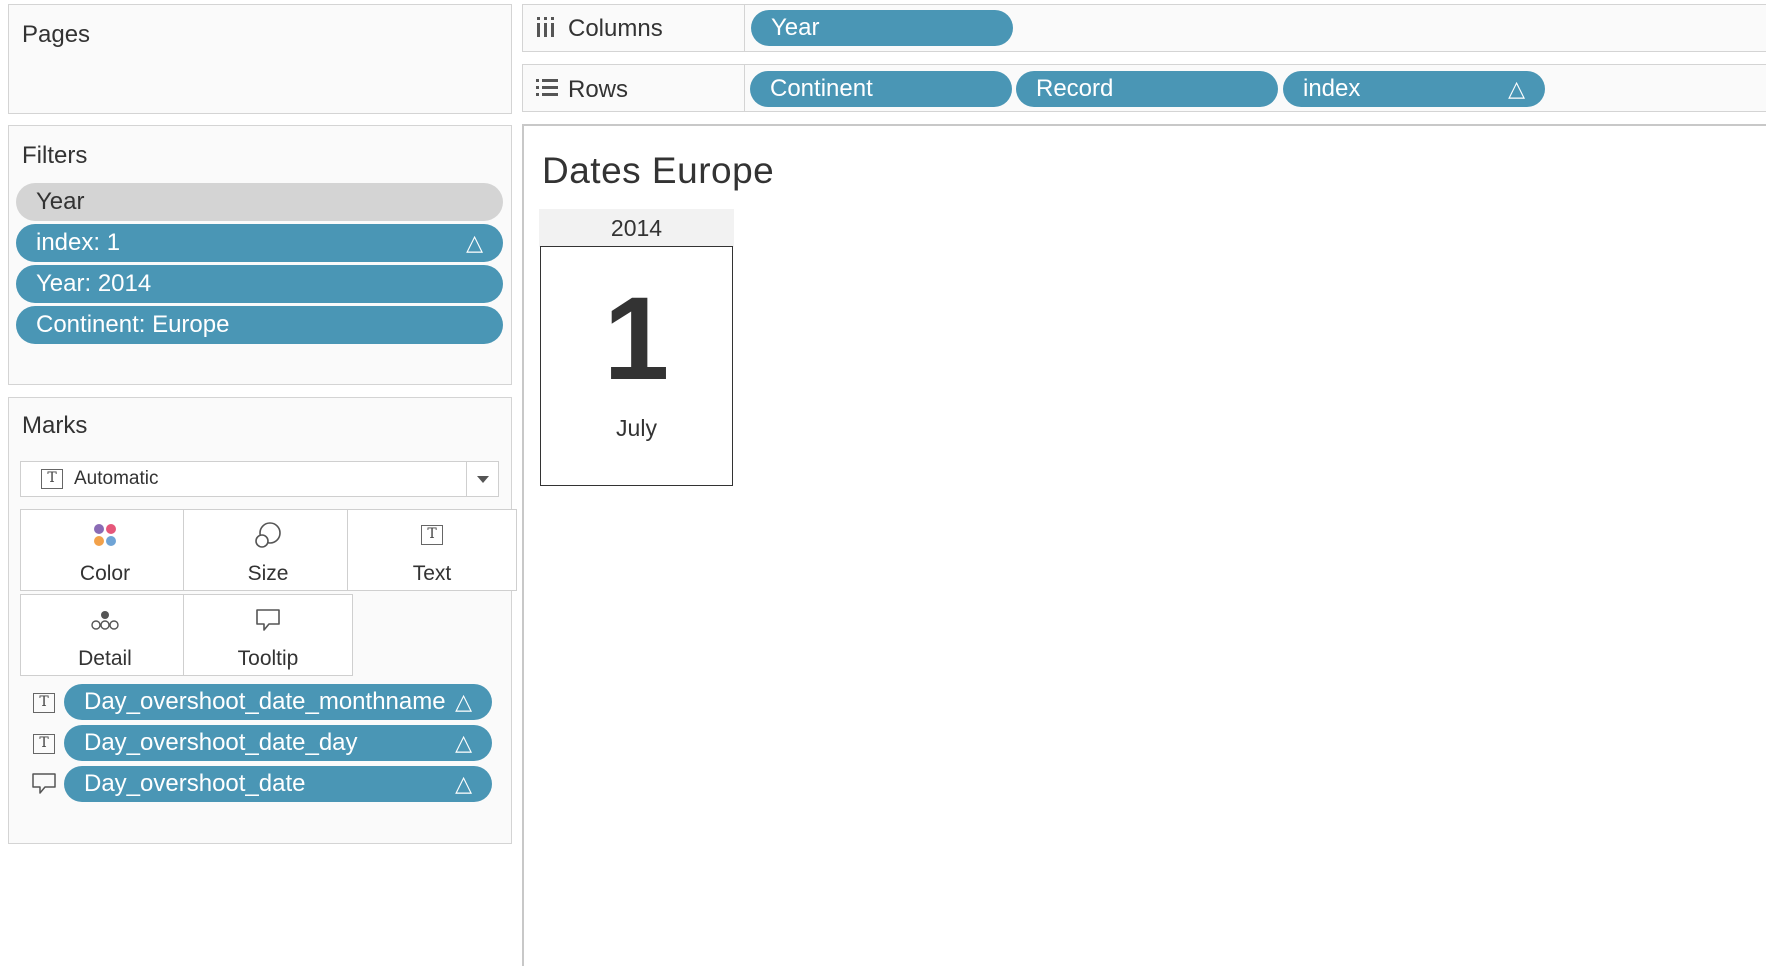 Image resolution: width=1766 pixels, height=966 pixels. I want to click on rows-icon, so click(547, 90).